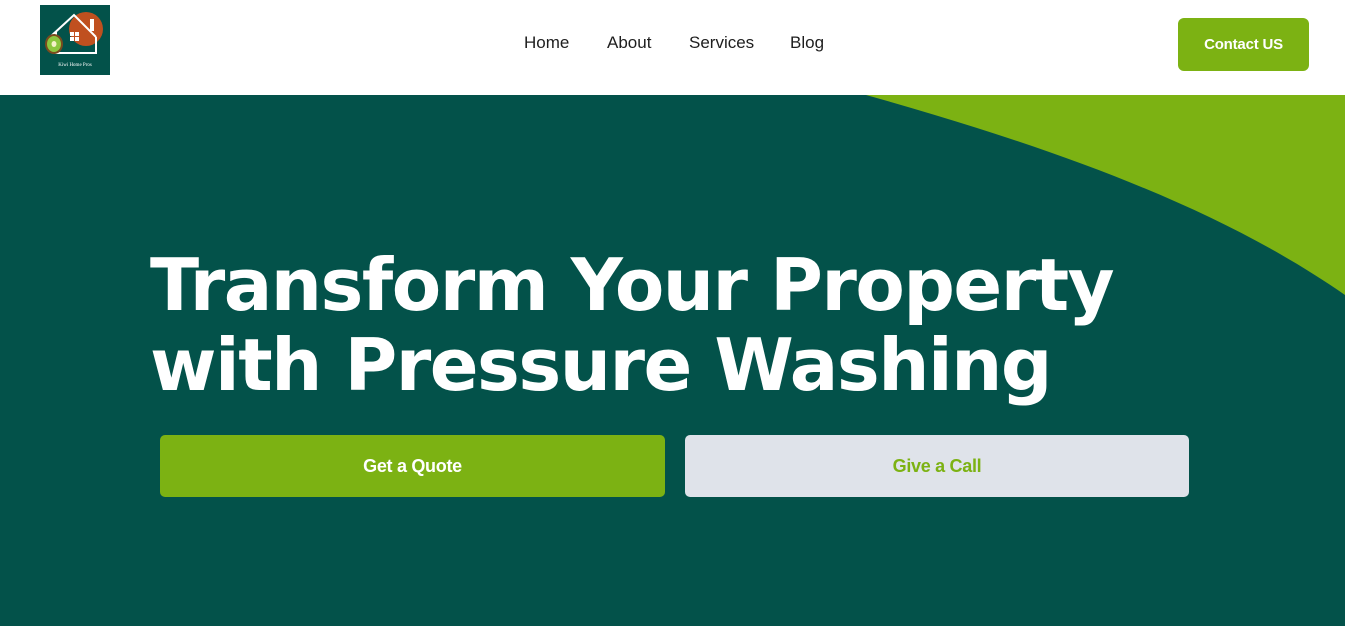 The width and height of the screenshot is (1345, 626). What do you see at coordinates (632, 285) in the screenshot?
I see `hero-title-line-1: Transform Your Property` at bounding box center [632, 285].